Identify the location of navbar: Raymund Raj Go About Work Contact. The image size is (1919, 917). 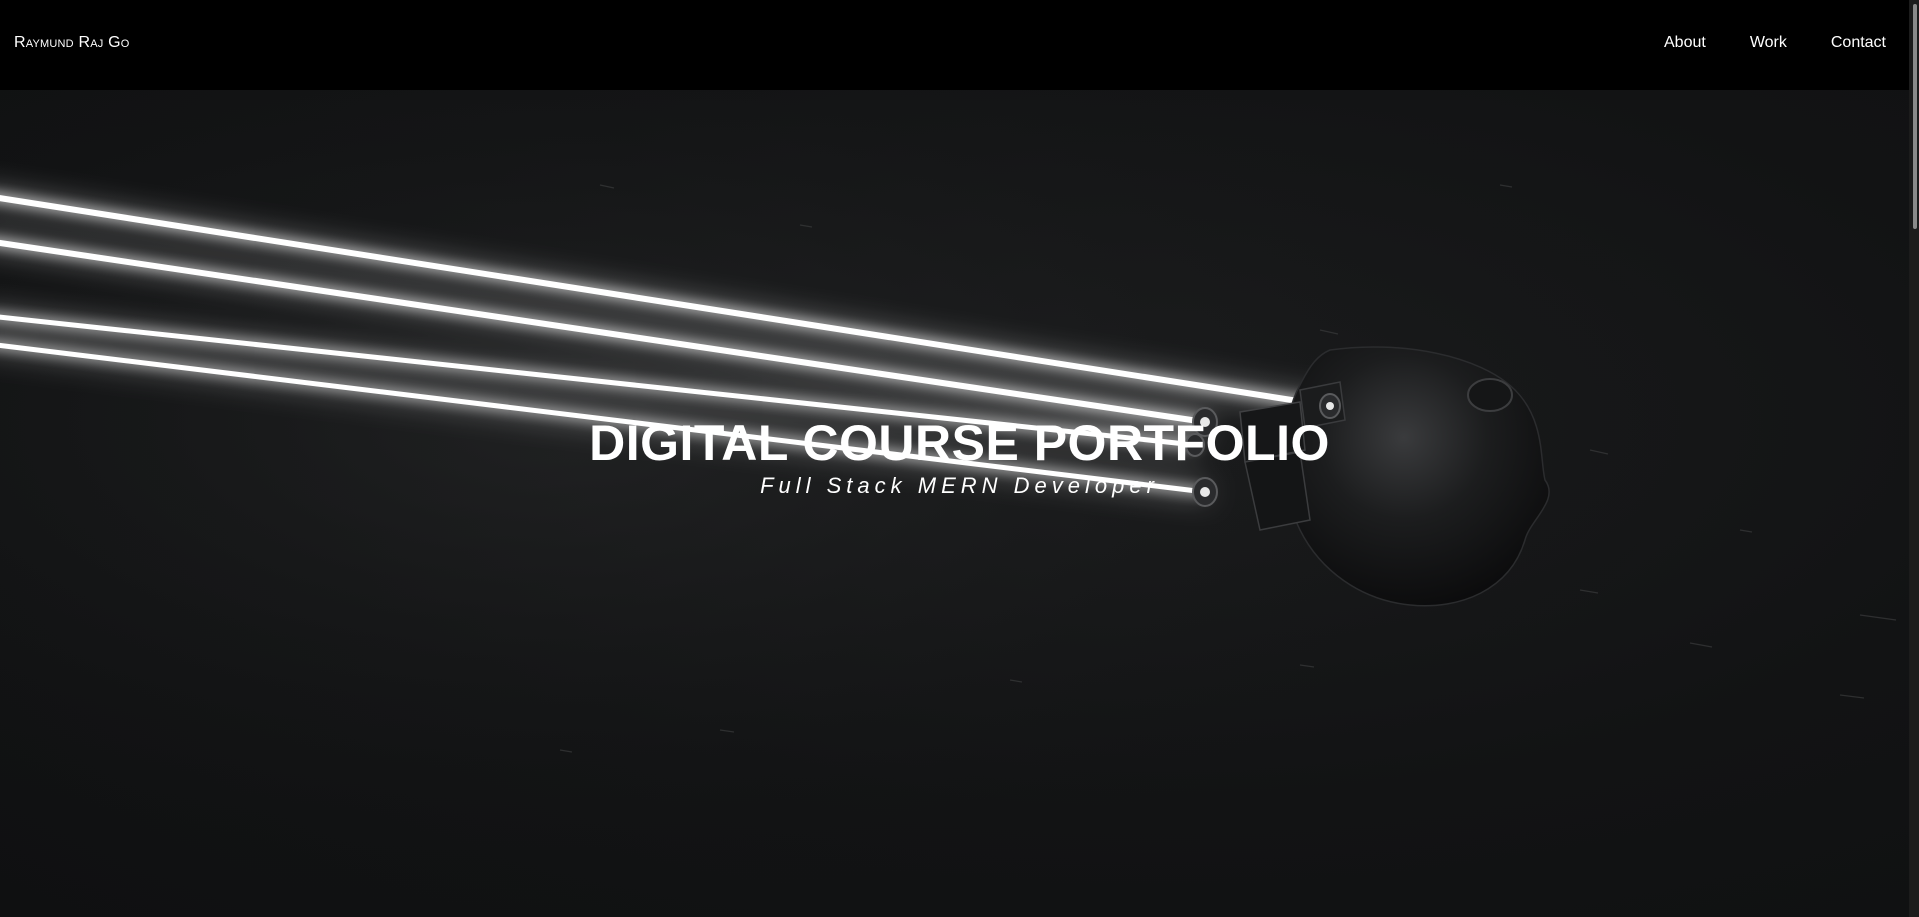
(959, 45).